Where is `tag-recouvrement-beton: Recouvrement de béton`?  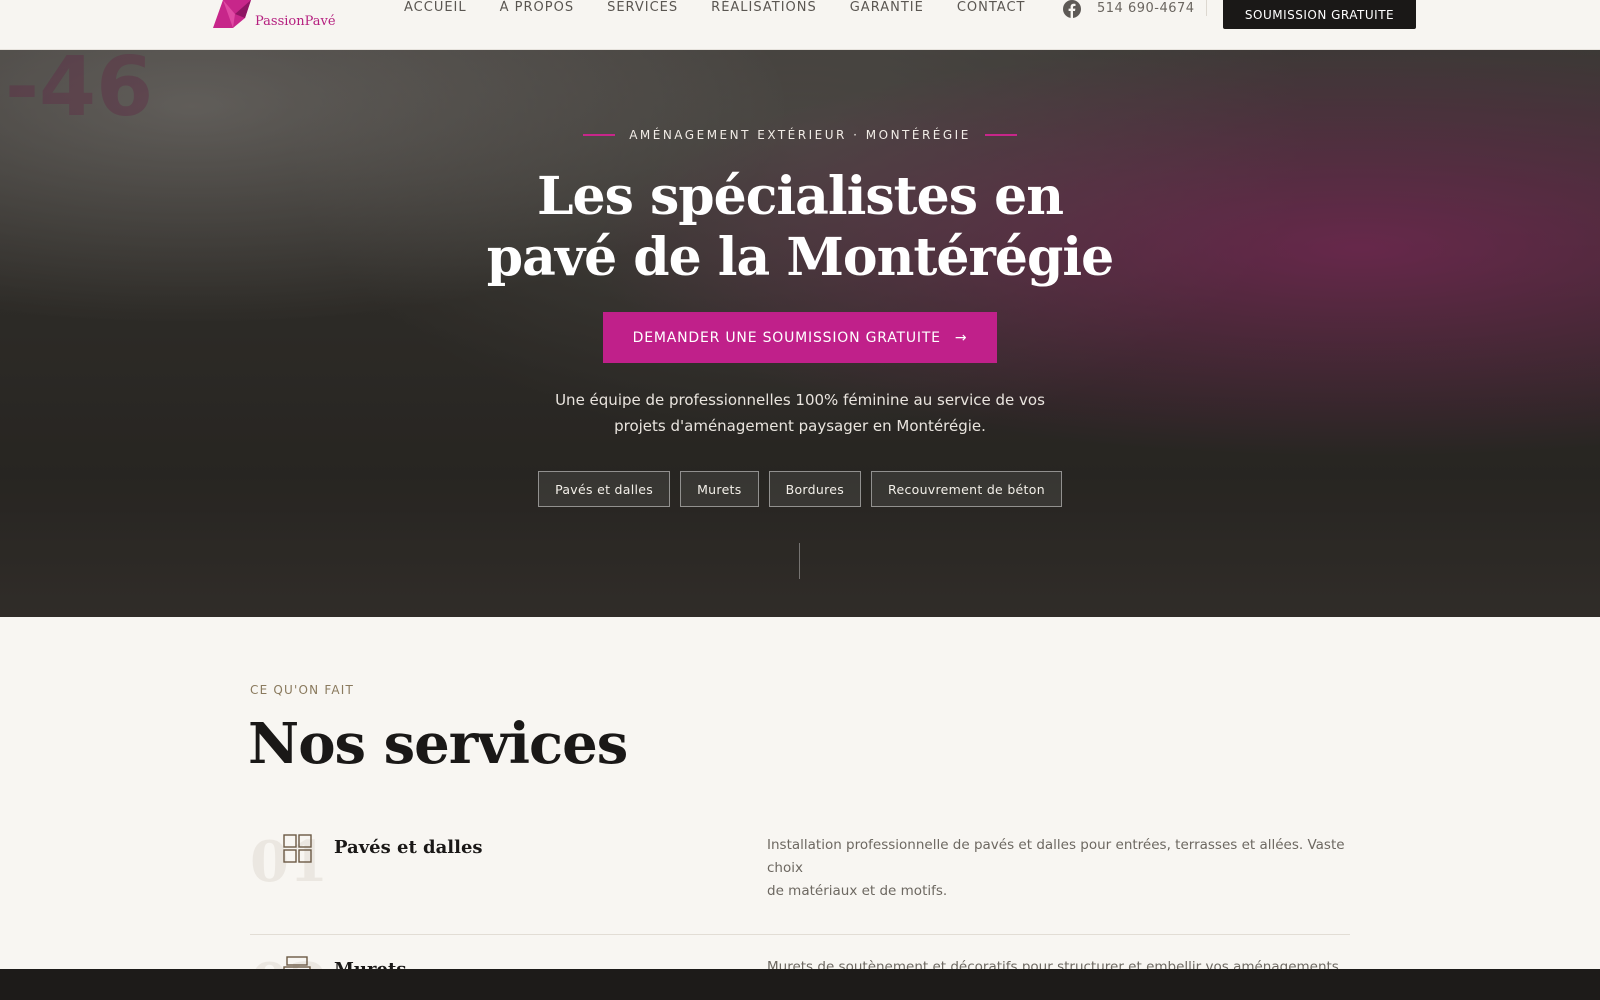 tag-recouvrement-beton: Recouvrement de béton is located at coordinates (966, 489).